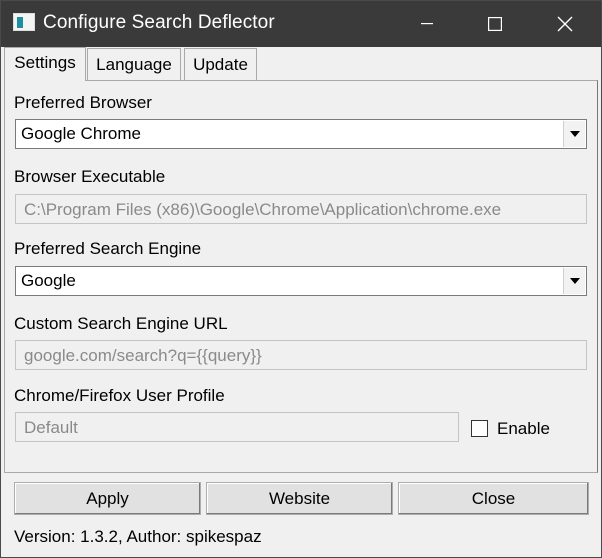 The image size is (602, 558). What do you see at coordinates (523, 429) in the screenshot?
I see `enable-profile-label: Enable` at bounding box center [523, 429].